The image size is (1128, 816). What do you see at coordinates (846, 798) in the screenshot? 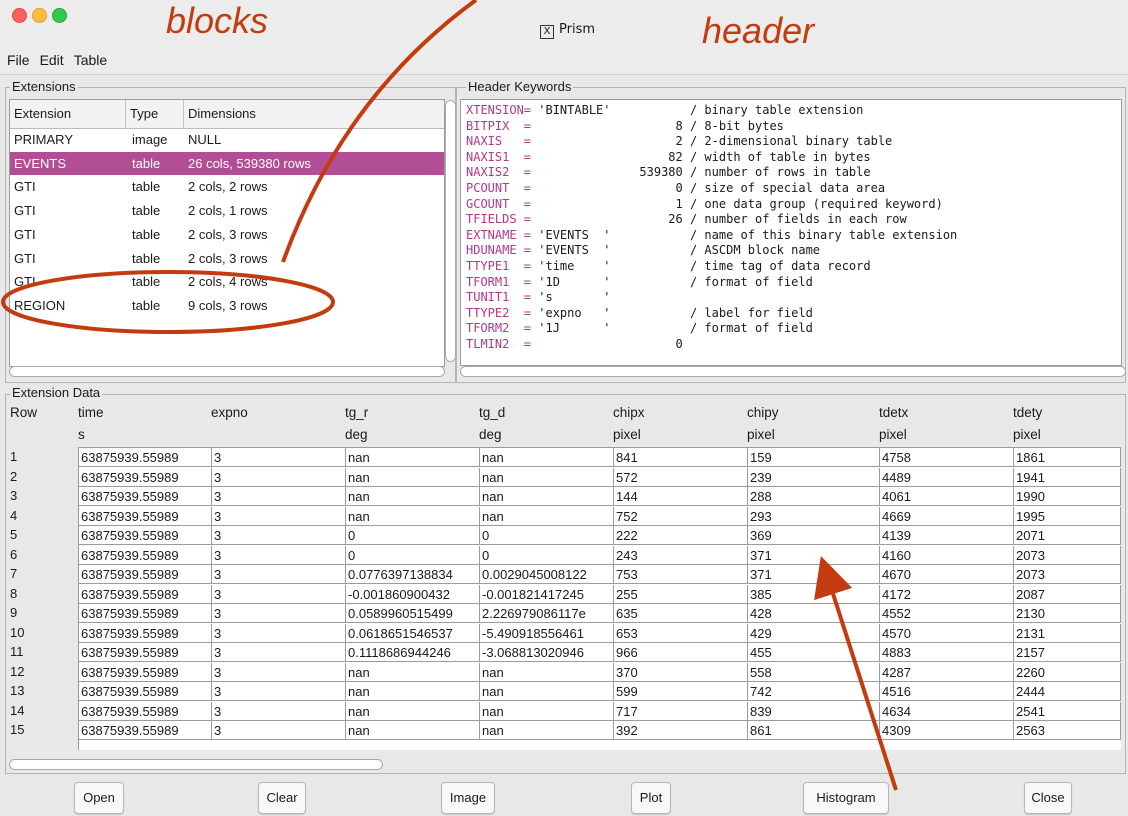
I see `histogram-button: Histogram` at bounding box center [846, 798].